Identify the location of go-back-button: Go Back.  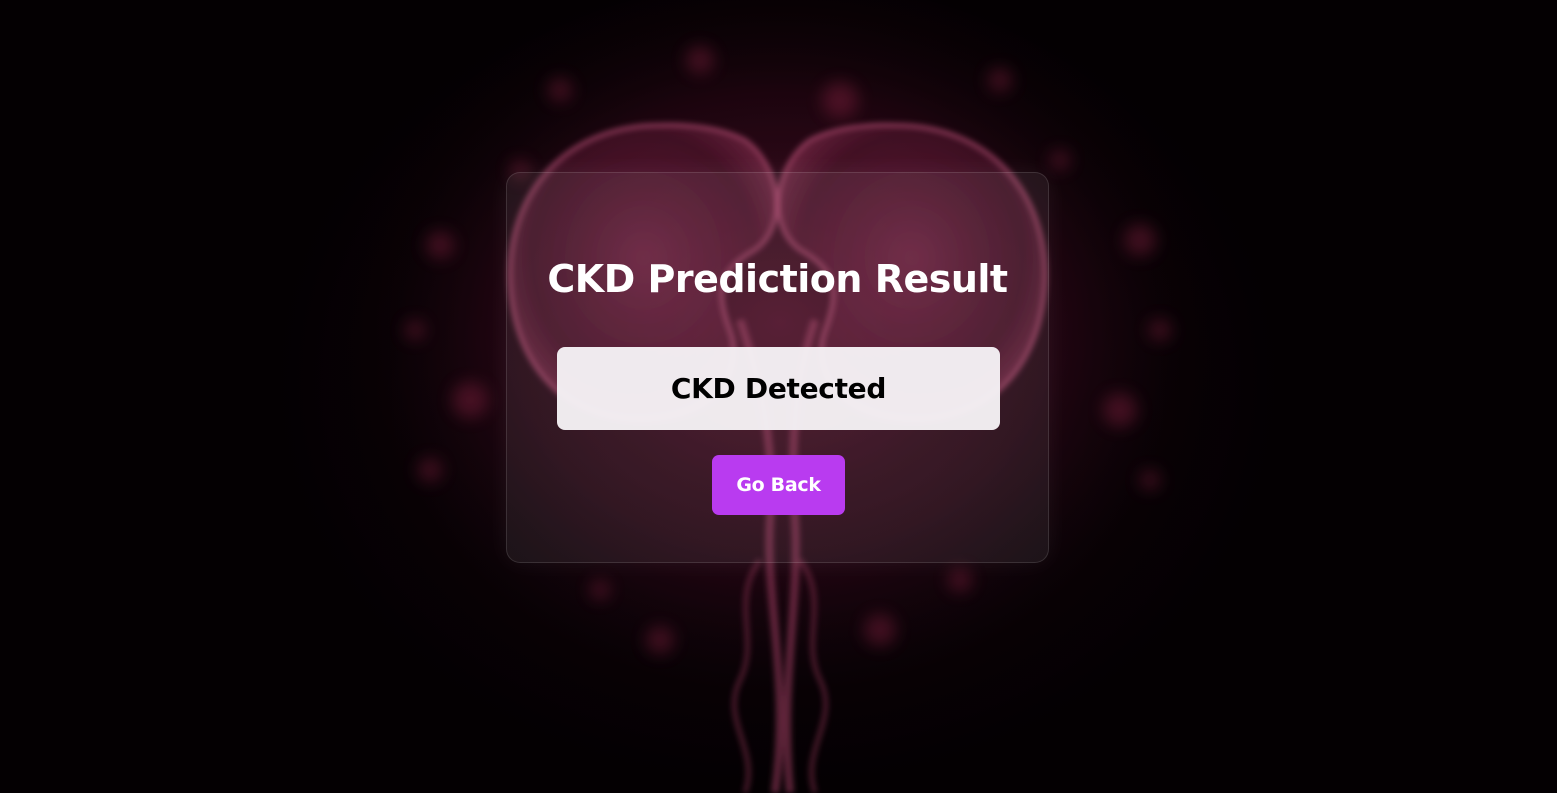
(778, 485).